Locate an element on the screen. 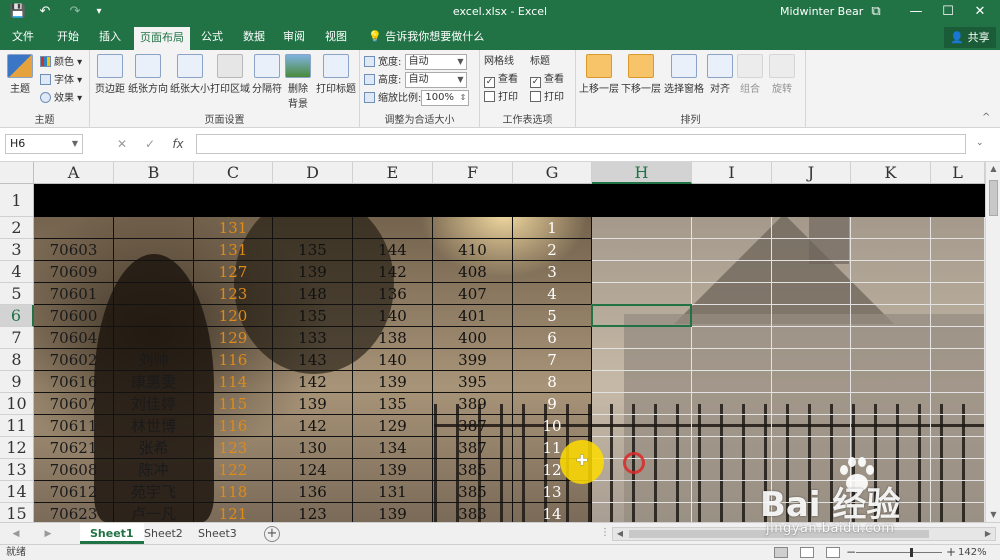 The image size is (1000, 560). tab-home: 开始 is located at coordinates (68, 37).